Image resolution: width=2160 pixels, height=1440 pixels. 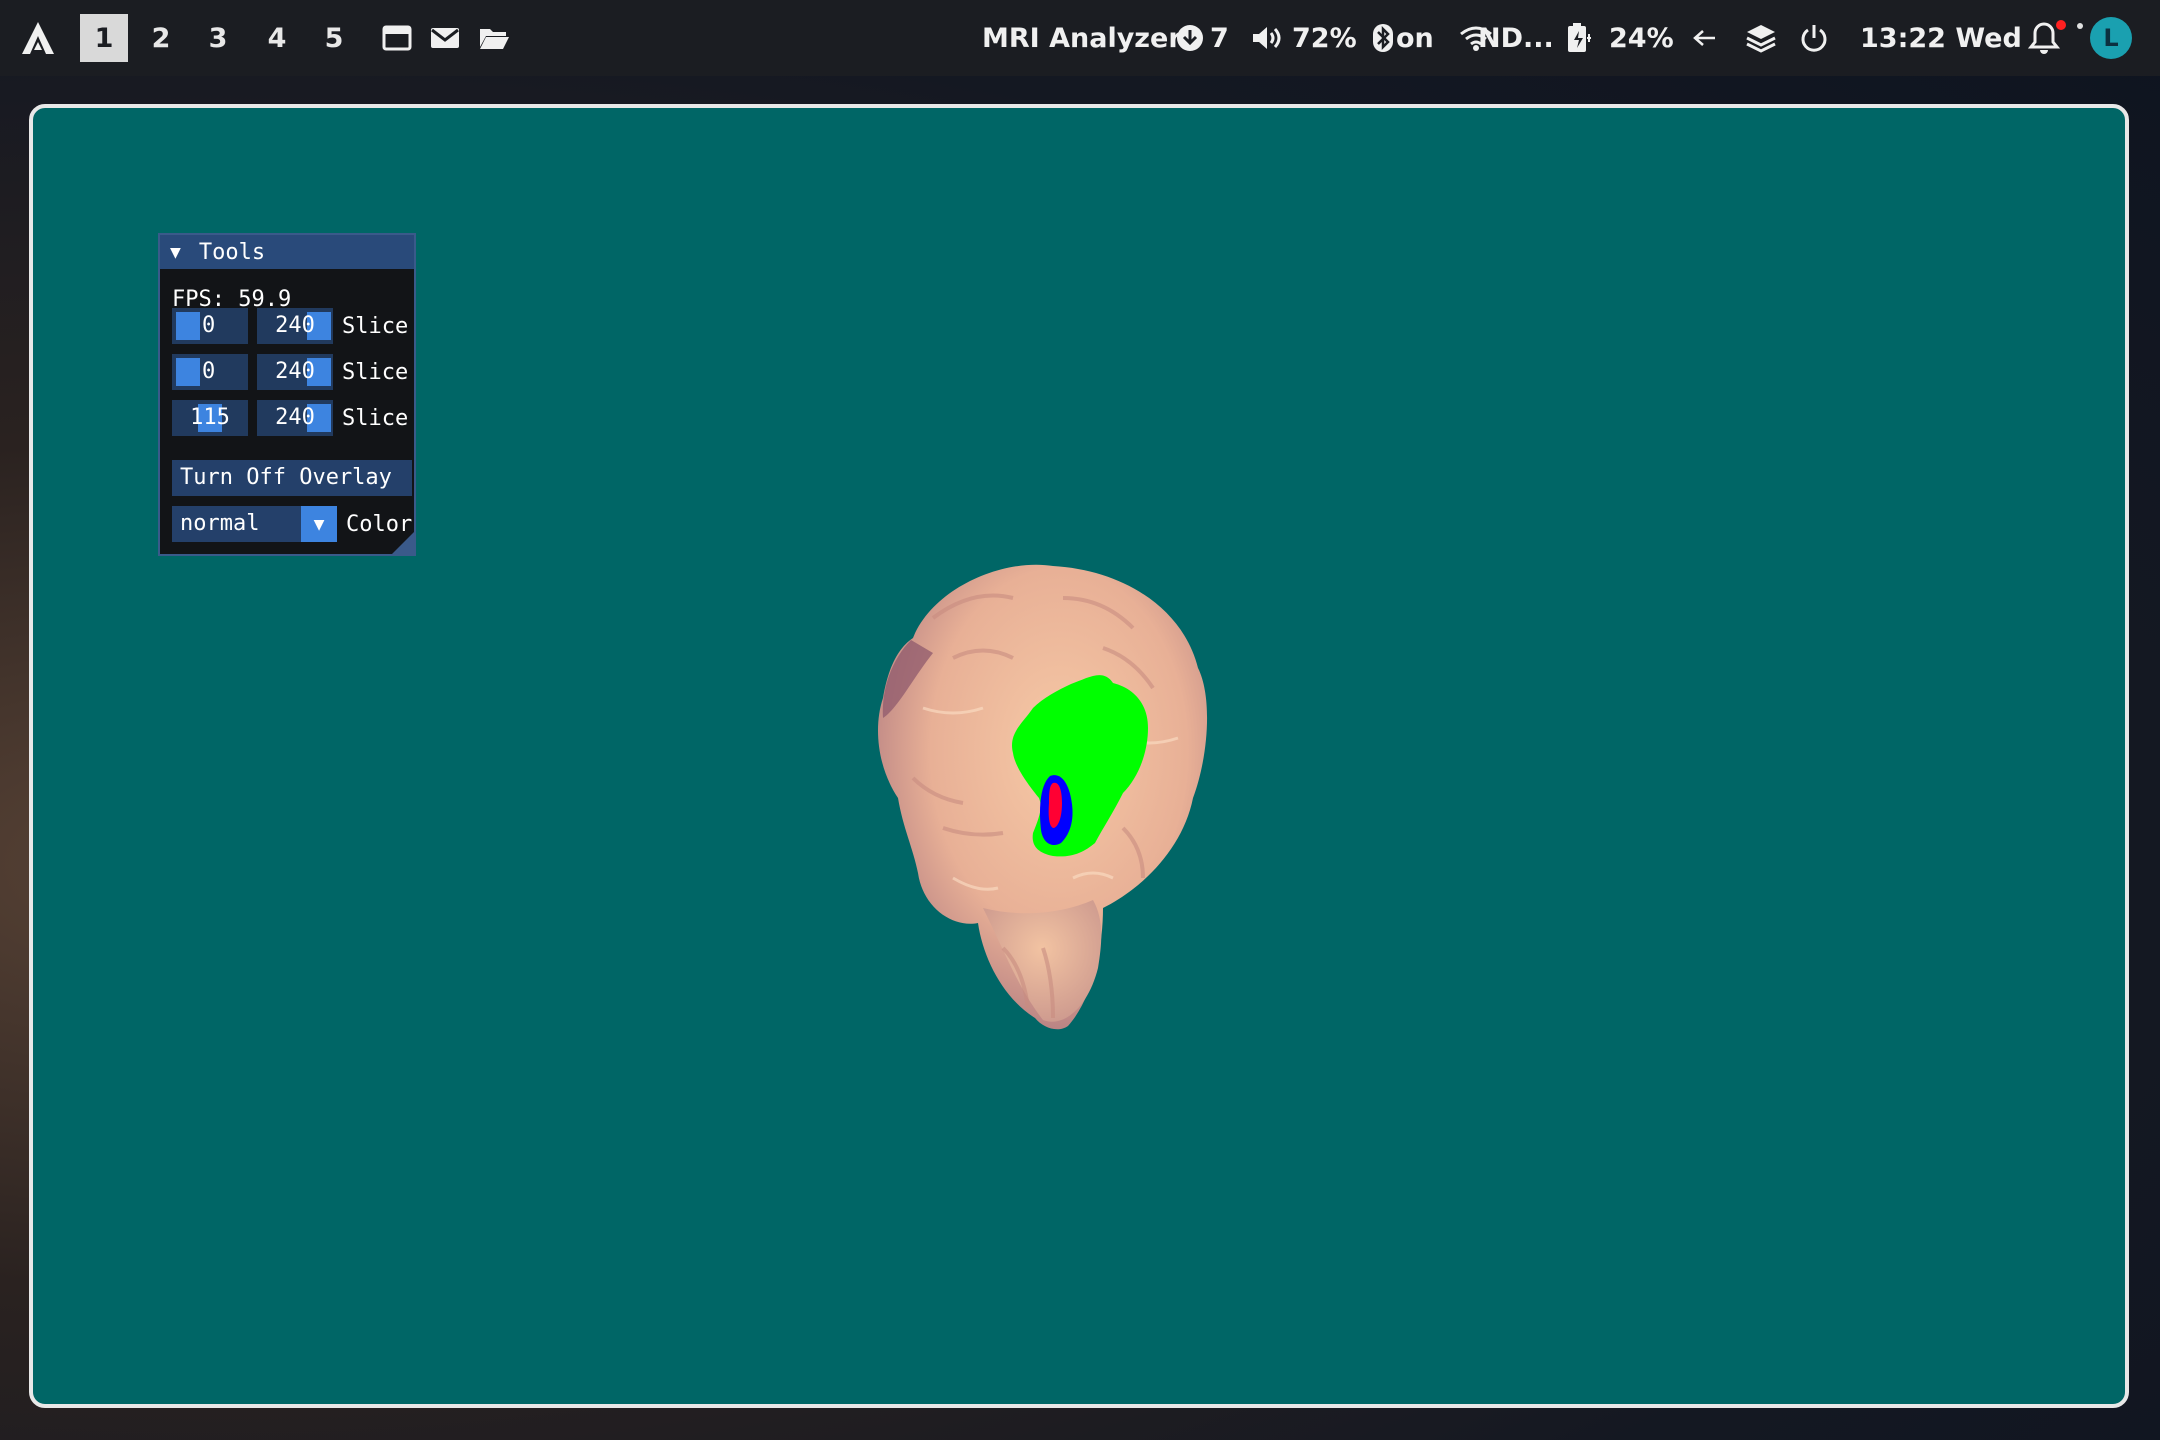 What do you see at coordinates (2111, 38) in the screenshot?
I see `avatar: L` at bounding box center [2111, 38].